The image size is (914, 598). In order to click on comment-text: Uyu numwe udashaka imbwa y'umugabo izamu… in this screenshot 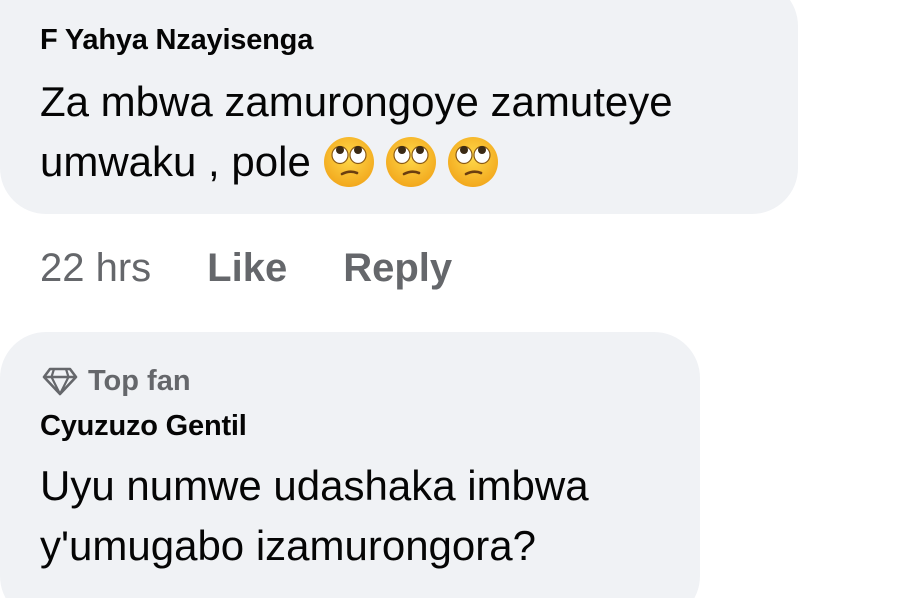, I will do `click(314, 516)`.